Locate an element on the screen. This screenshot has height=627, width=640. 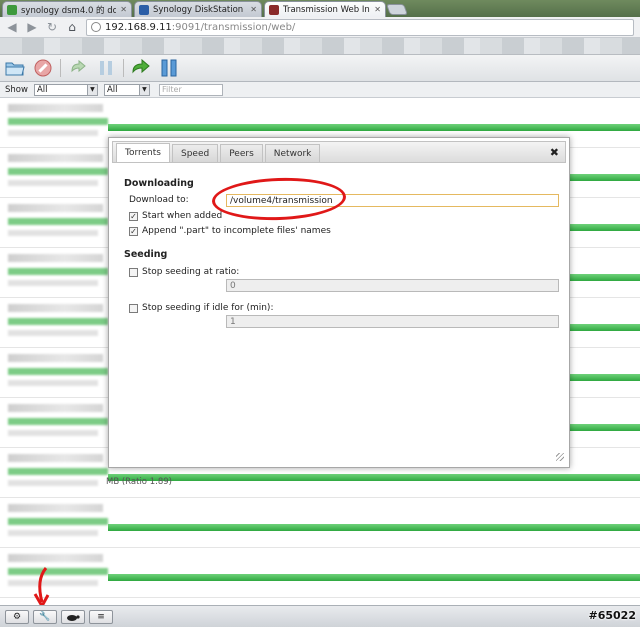
tab-network: Network is located at coordinates (292, 153).